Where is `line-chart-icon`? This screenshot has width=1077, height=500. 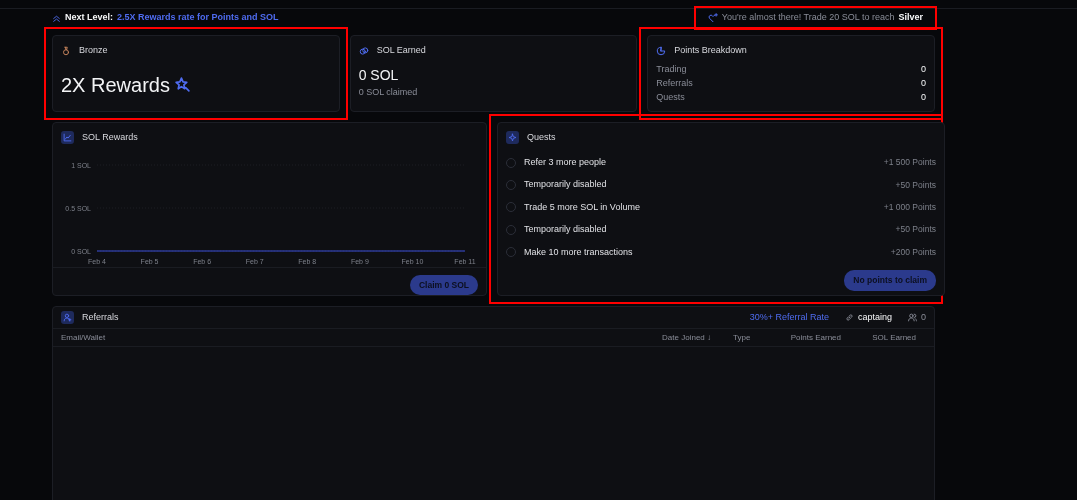
line-chart-icon is located at coordinates (67, 138).